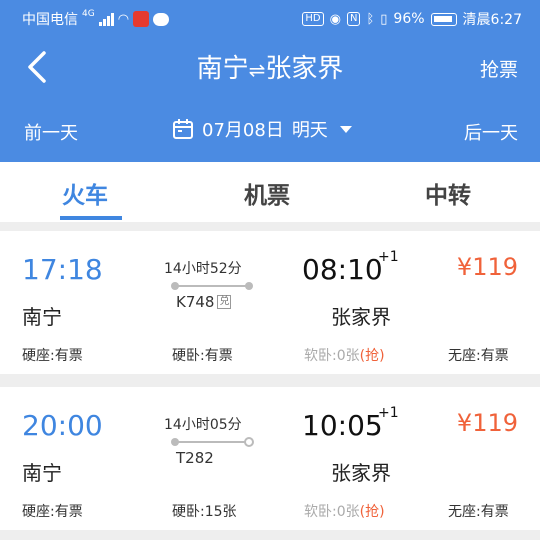 The height and width of the screenshot is (540, 540). I want to click on bluetooth-icon: ᛒ, so click(370, 19).